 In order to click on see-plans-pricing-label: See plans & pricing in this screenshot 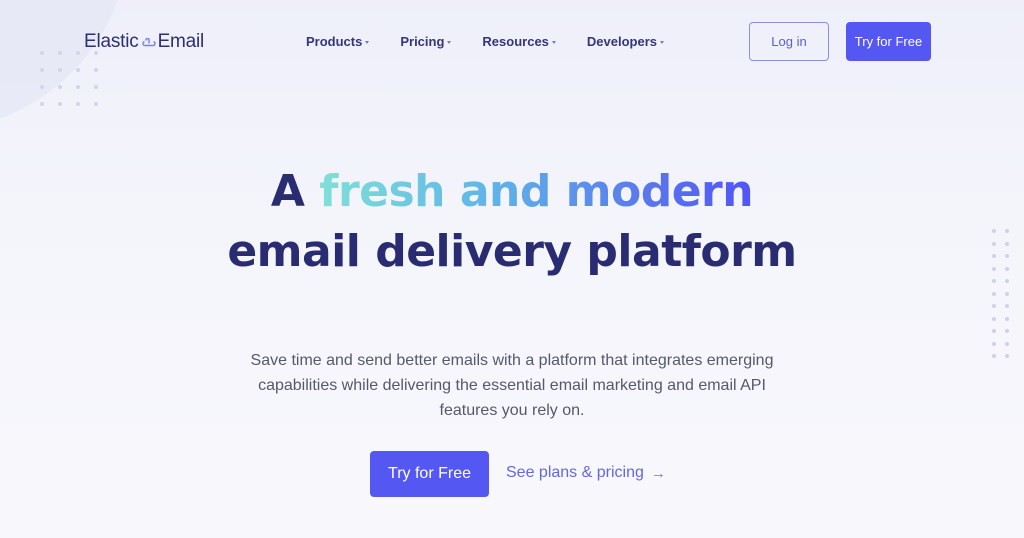, I will do `click(575, 472)`.